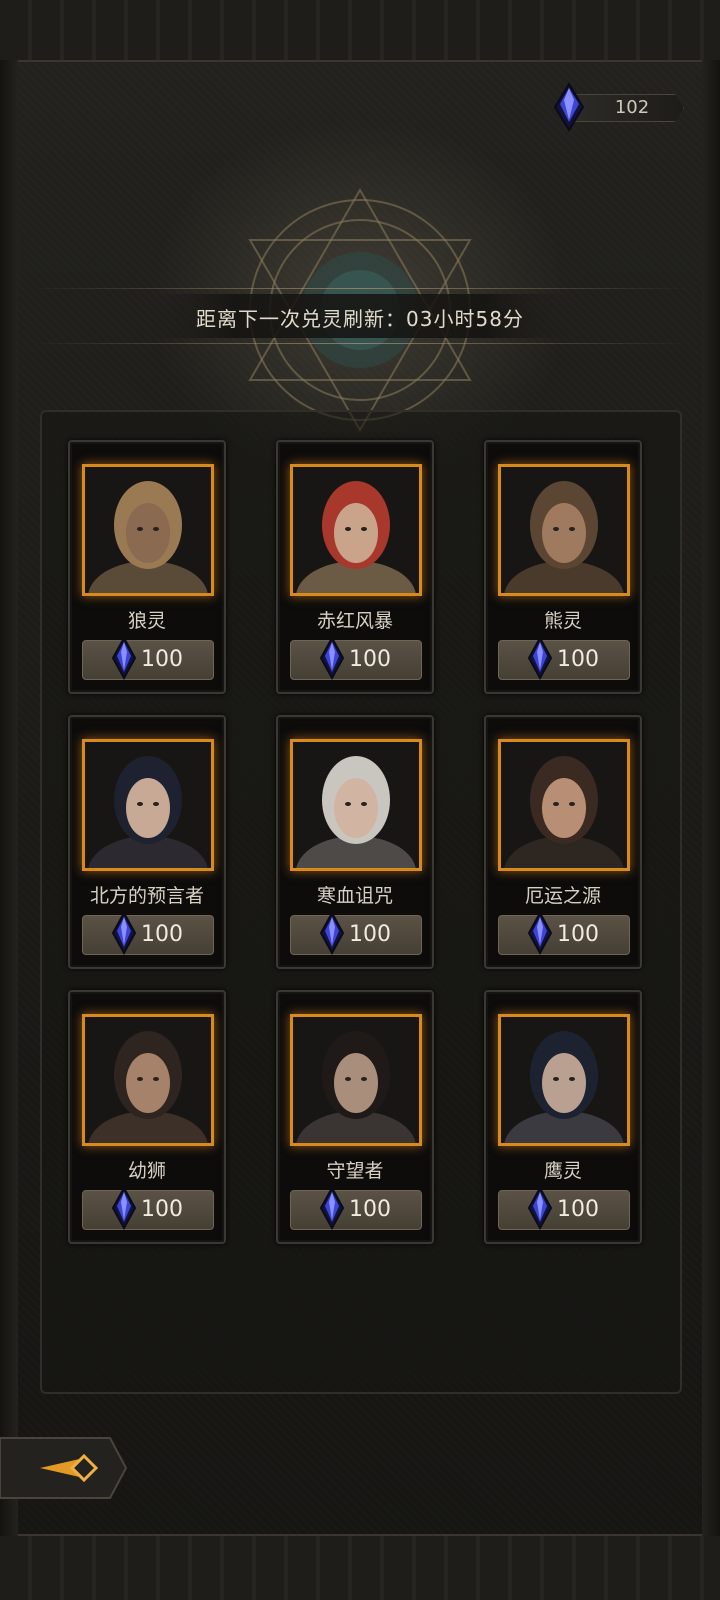 The width and height of the screenshot is (720, 1600). What do you see at coordinates (360, 288) in the screenshot?
I see `banner-line-top` at bounding box center [360, 288].